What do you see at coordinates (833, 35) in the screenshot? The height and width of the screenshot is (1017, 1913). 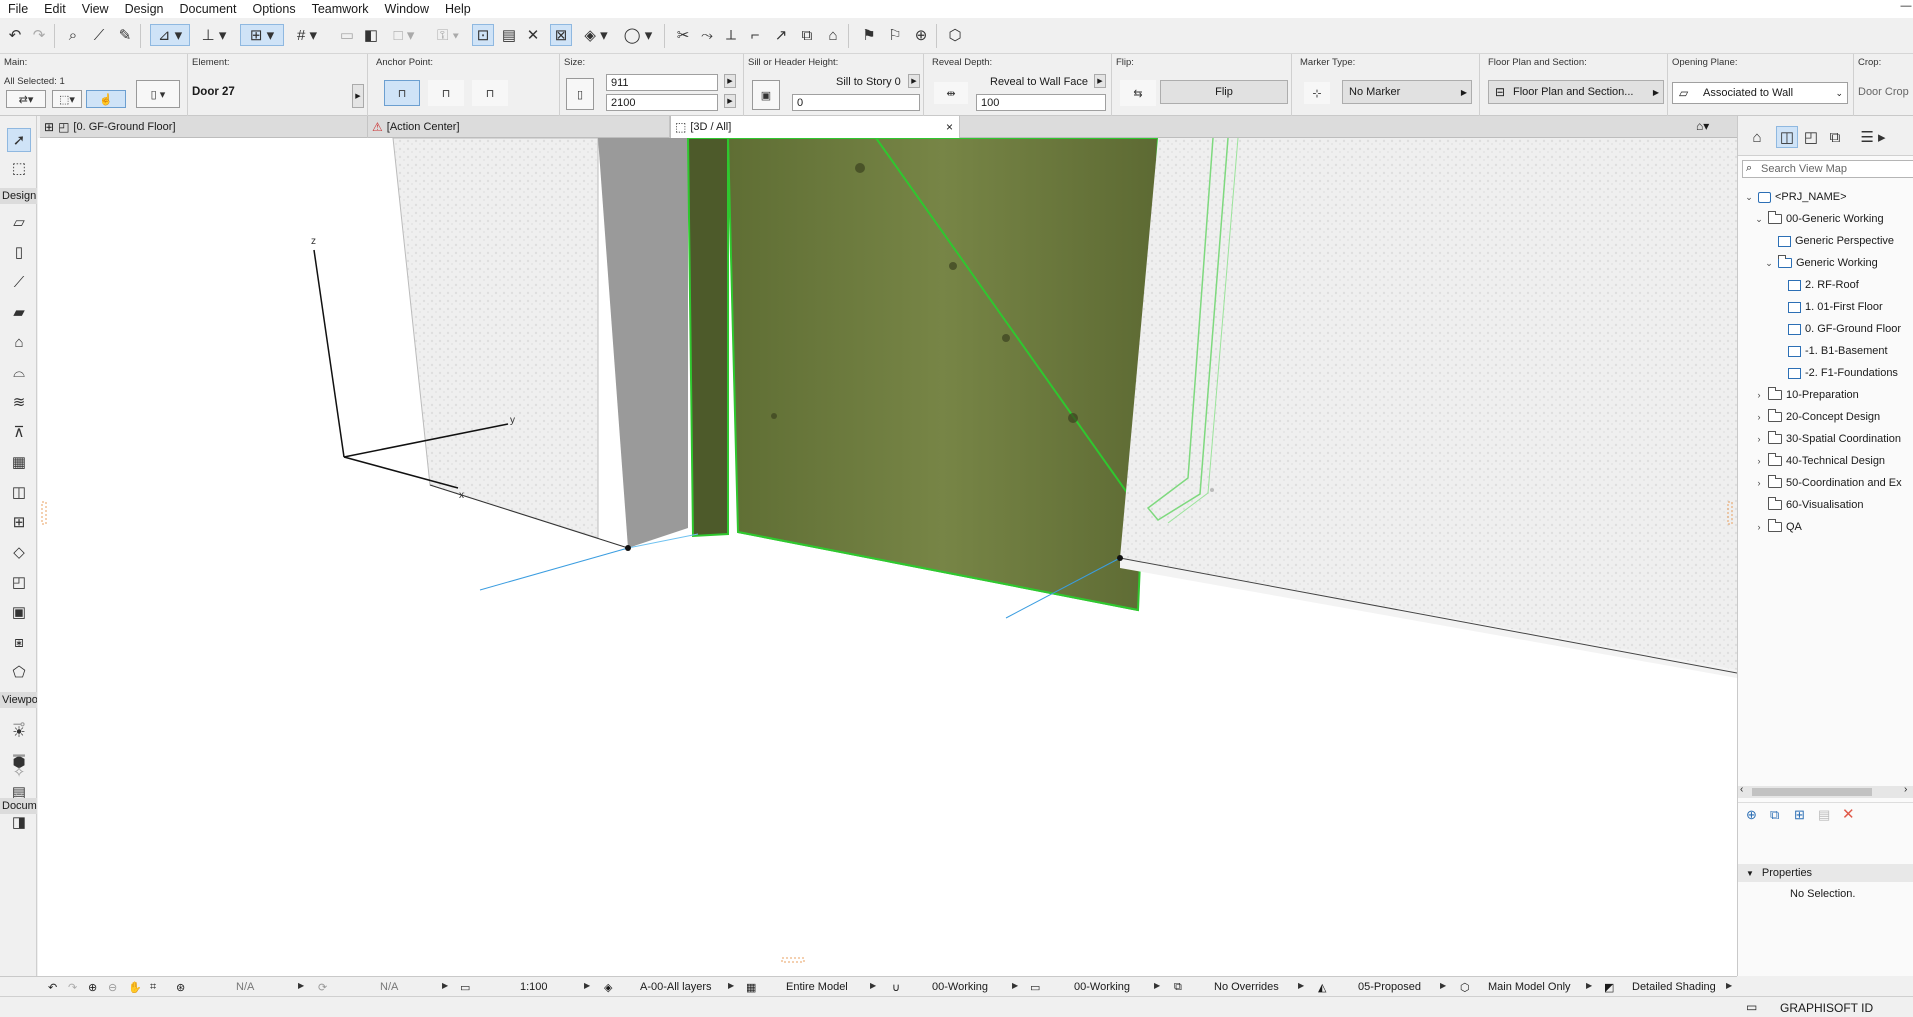 I see `roof-icon: ⌂` at bounding box center [833, 35].